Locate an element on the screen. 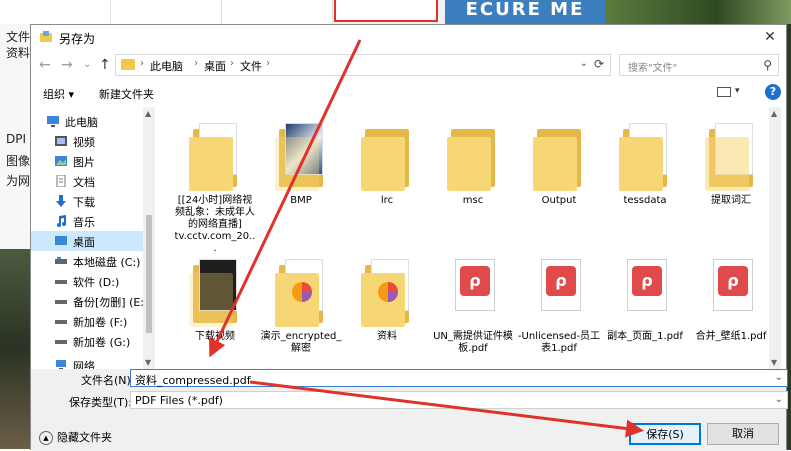 The height and width of the screenshot is (451, 791). sidebar-scrollbar: ▲ ▼ is located at coordinates (149, 238).